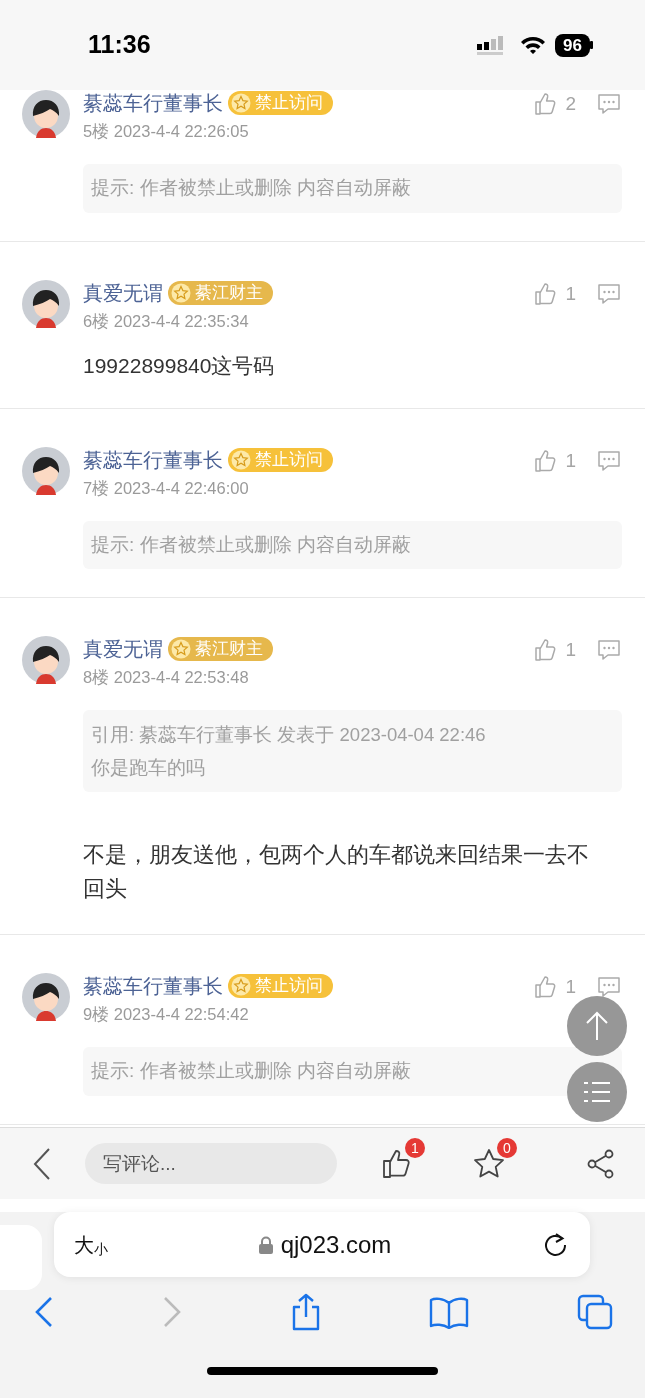  Describe the element at coordinates (179, 365) in the screenshot. I see `post-text: 19922899840这号码` at that location.